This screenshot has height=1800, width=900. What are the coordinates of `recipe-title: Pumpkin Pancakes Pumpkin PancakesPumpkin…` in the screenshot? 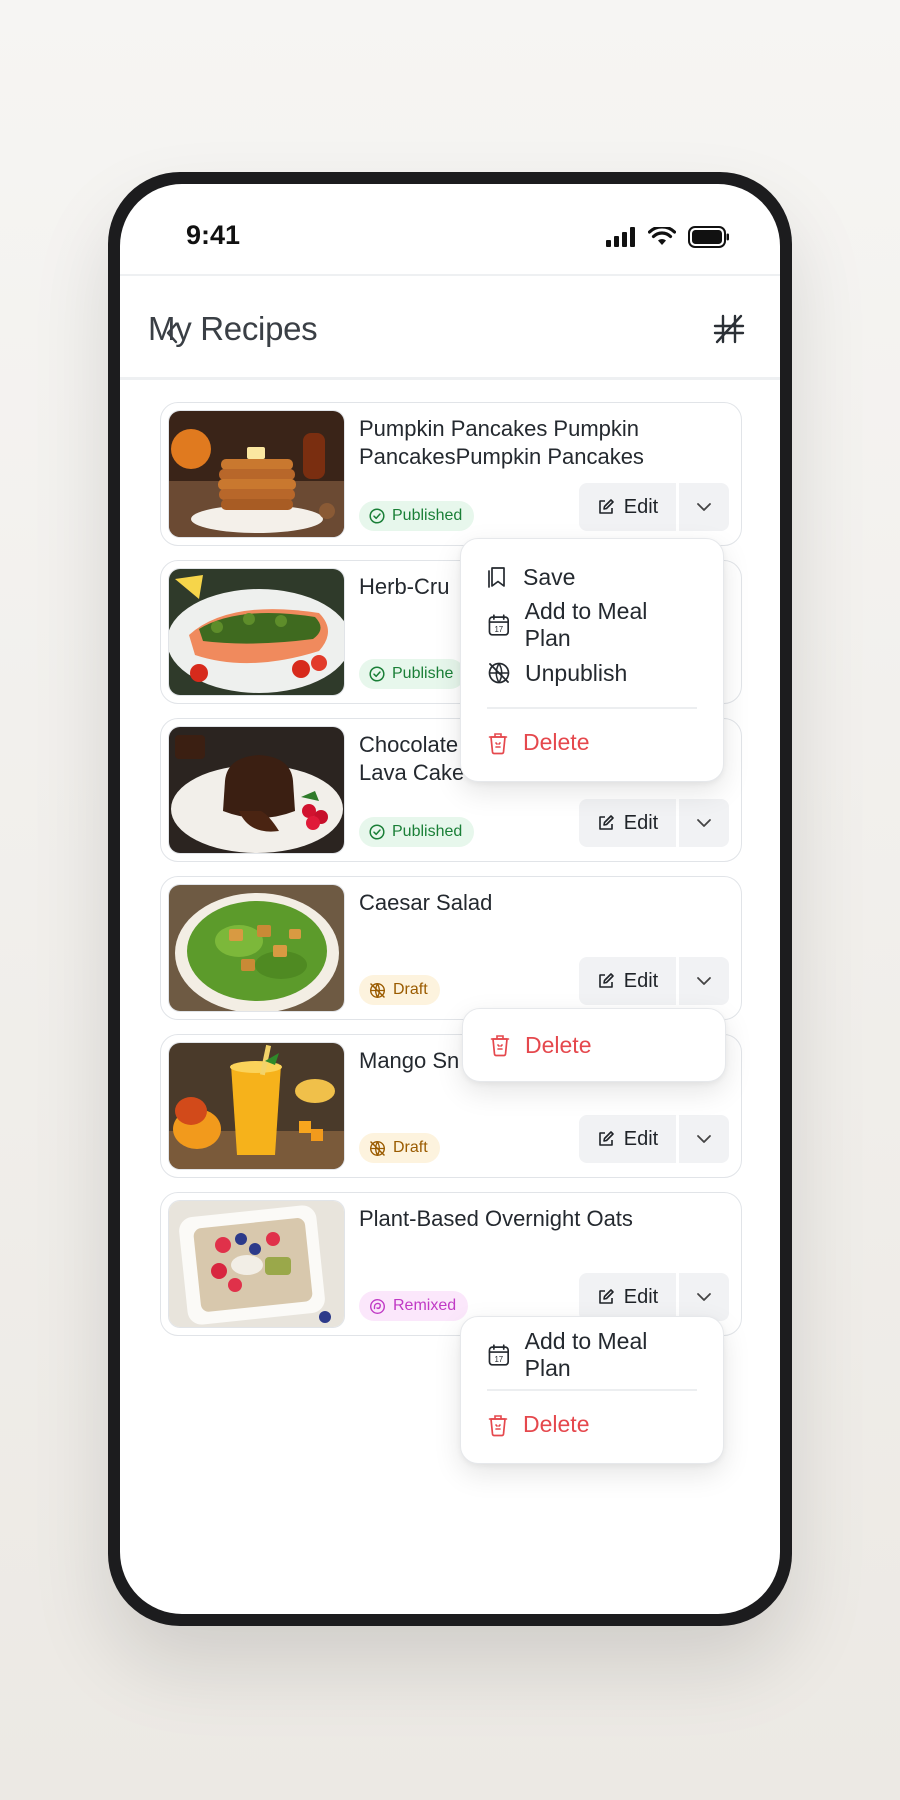 It's located at (501, 442).